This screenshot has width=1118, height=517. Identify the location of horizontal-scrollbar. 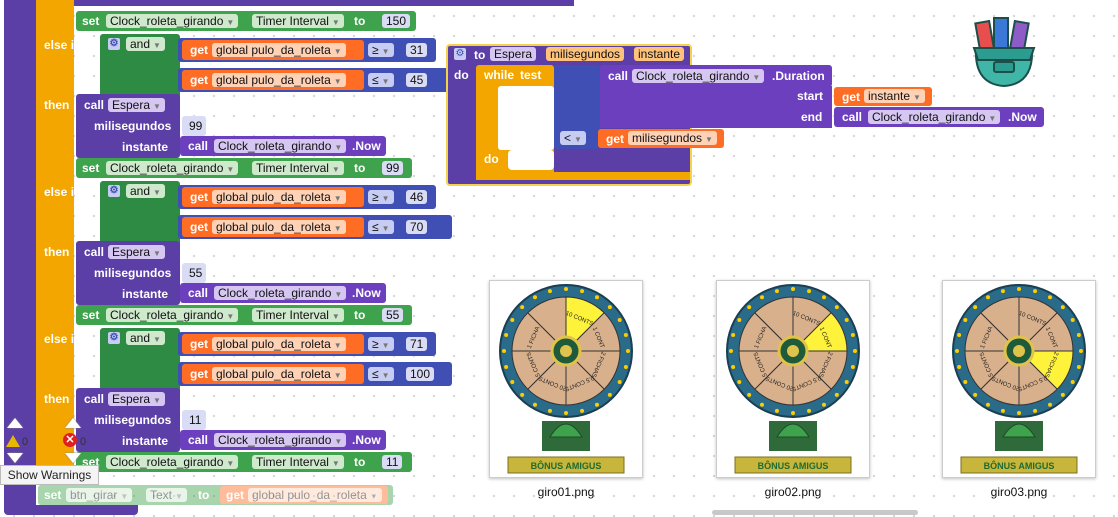
(815, 512).